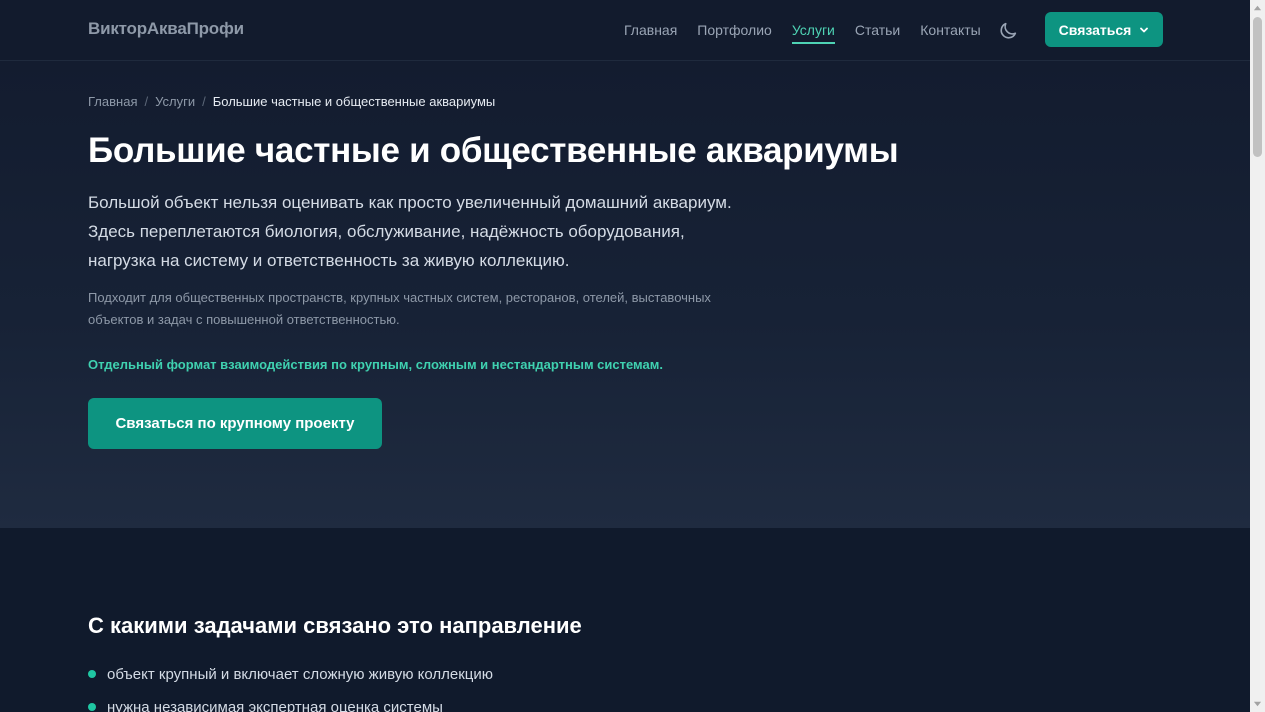  Describe the element at coordinates (354, 101) in the screenshot. I see `breadcrumb-current: Большие частные и общественные аквариумы` at that location.